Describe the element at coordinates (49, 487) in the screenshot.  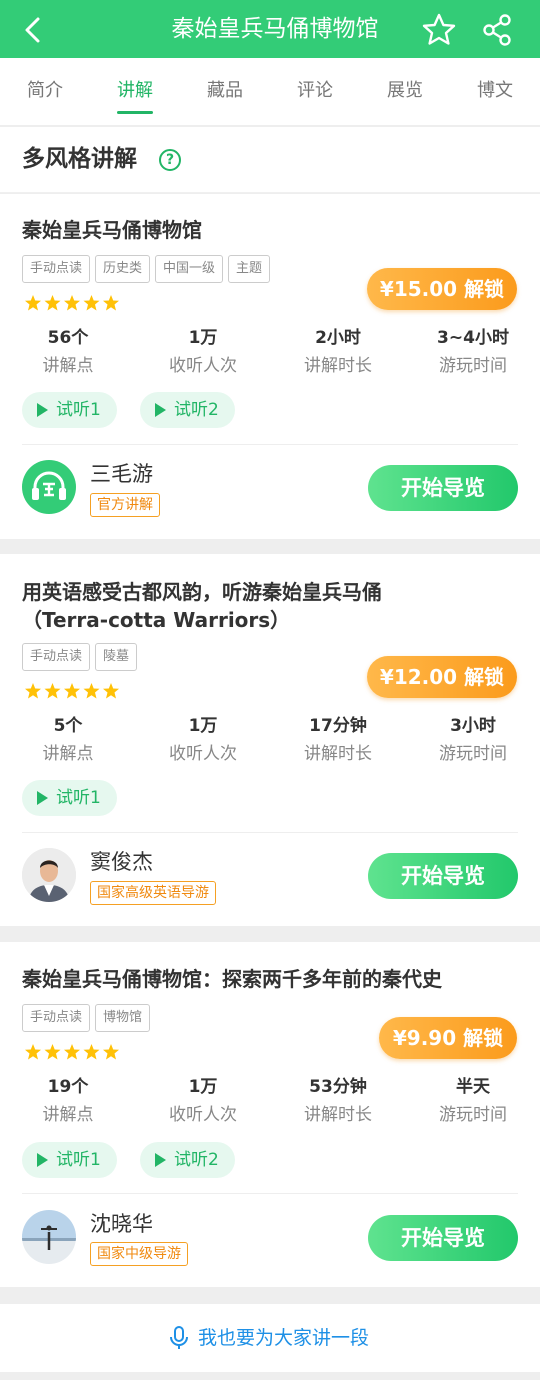
I see `avatar-headphones-icon` at that location.